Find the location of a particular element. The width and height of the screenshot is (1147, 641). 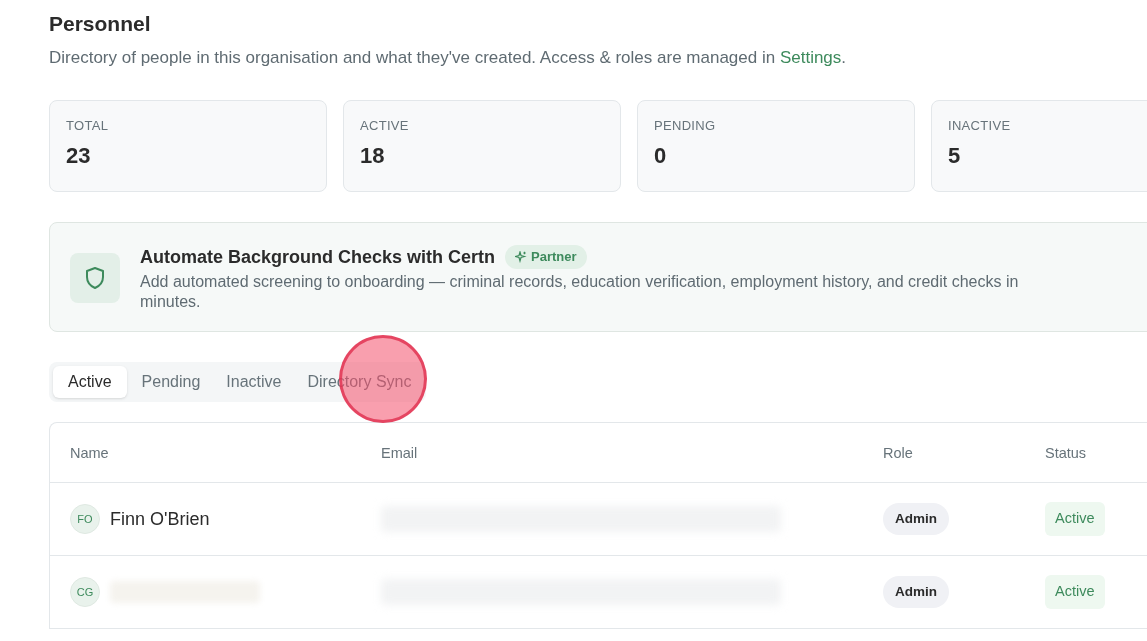

column-header: Name is located at coordinates (89, 452).